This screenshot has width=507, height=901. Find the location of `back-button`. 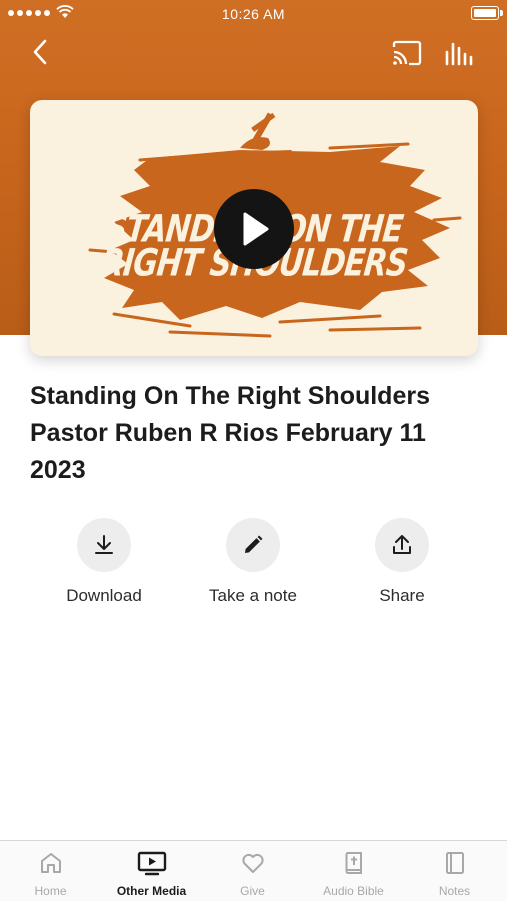

back-button is located at coordinates (41, 52).